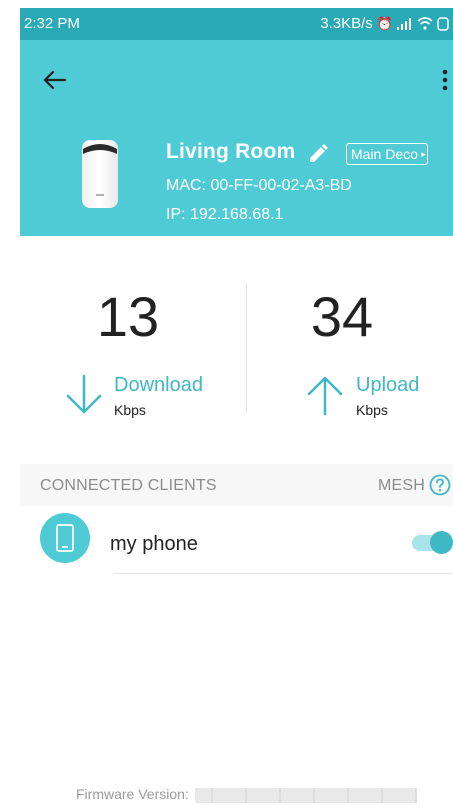 This screenshot has width=453, height=811. What do you see at coordinates (318, 154) in the screenshot?
I see `edit-name-icon` at bounding box center [318, 154].